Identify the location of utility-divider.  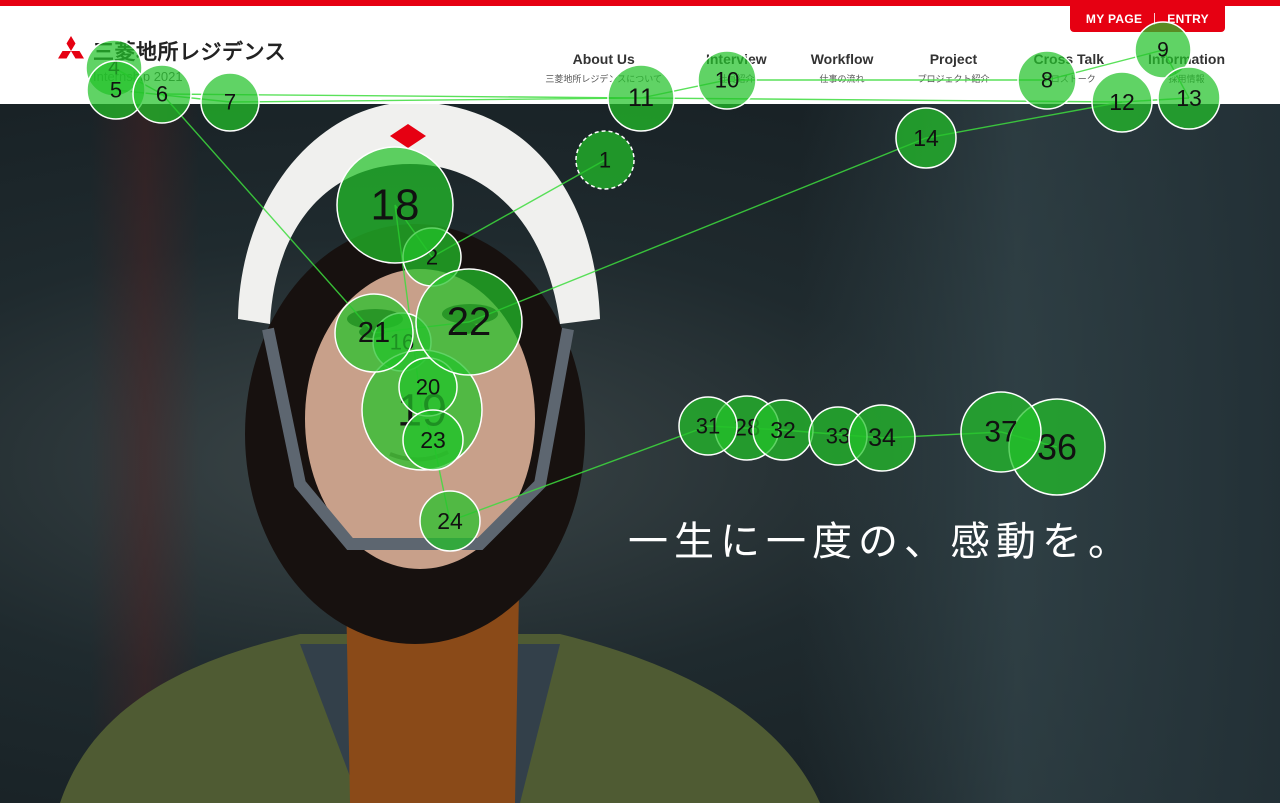
(1155, 19).